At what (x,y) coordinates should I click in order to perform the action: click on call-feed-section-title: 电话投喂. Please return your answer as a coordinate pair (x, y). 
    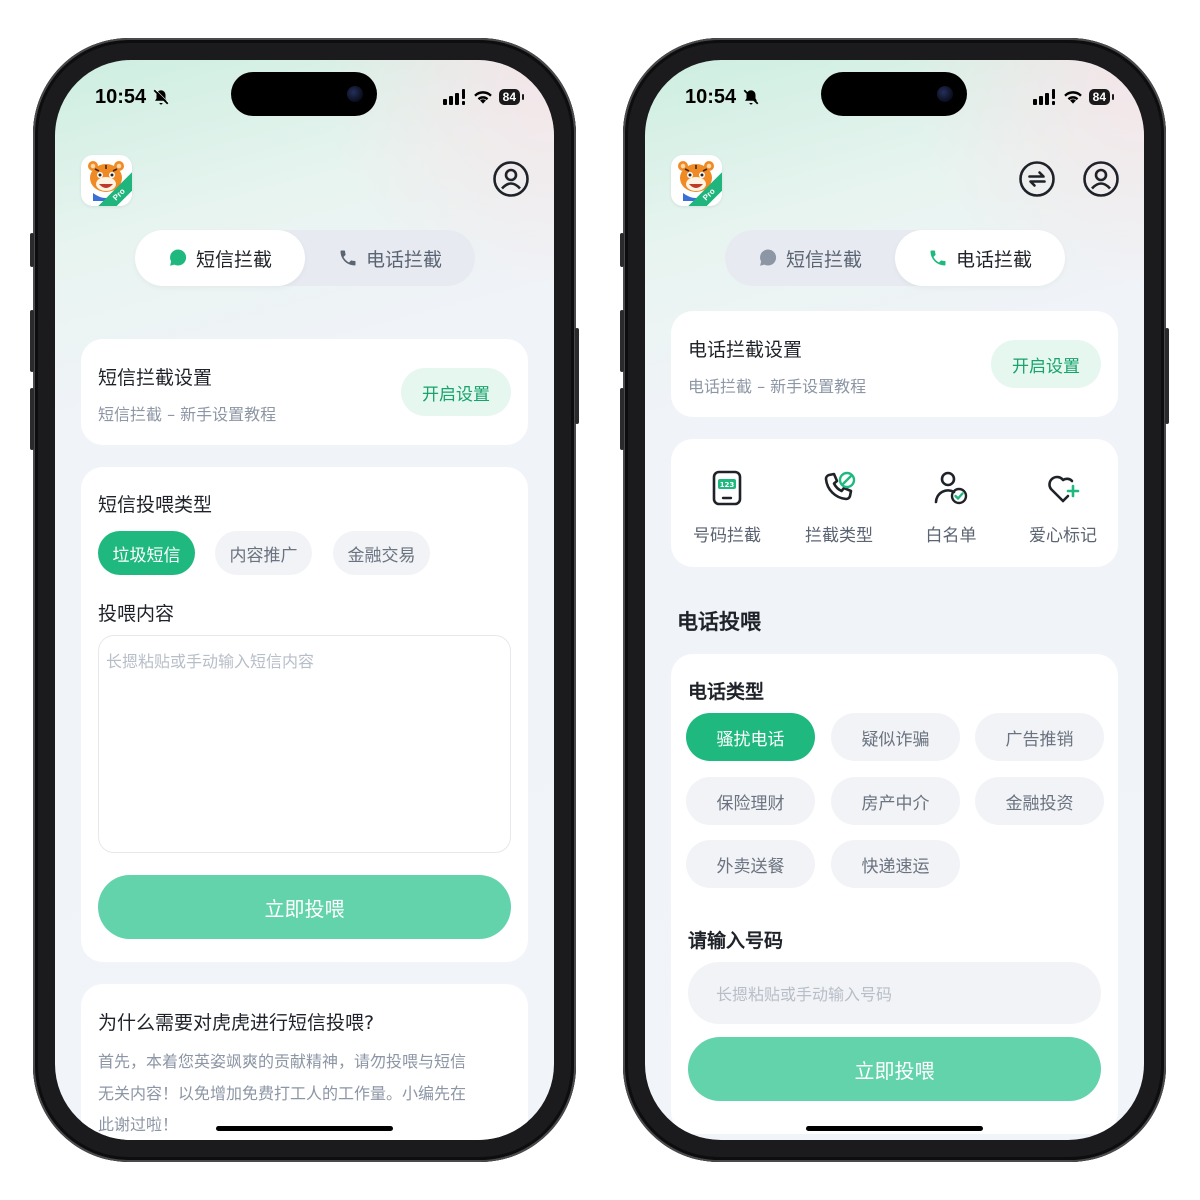
    Looking at the image, I should click on (719, 622).